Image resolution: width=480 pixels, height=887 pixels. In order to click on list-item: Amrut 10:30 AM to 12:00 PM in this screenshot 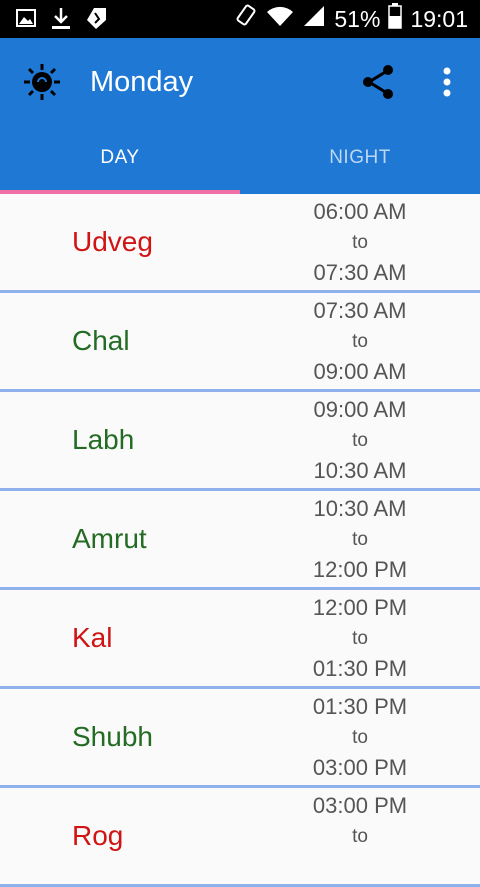, I will do `click(240, 540)`.